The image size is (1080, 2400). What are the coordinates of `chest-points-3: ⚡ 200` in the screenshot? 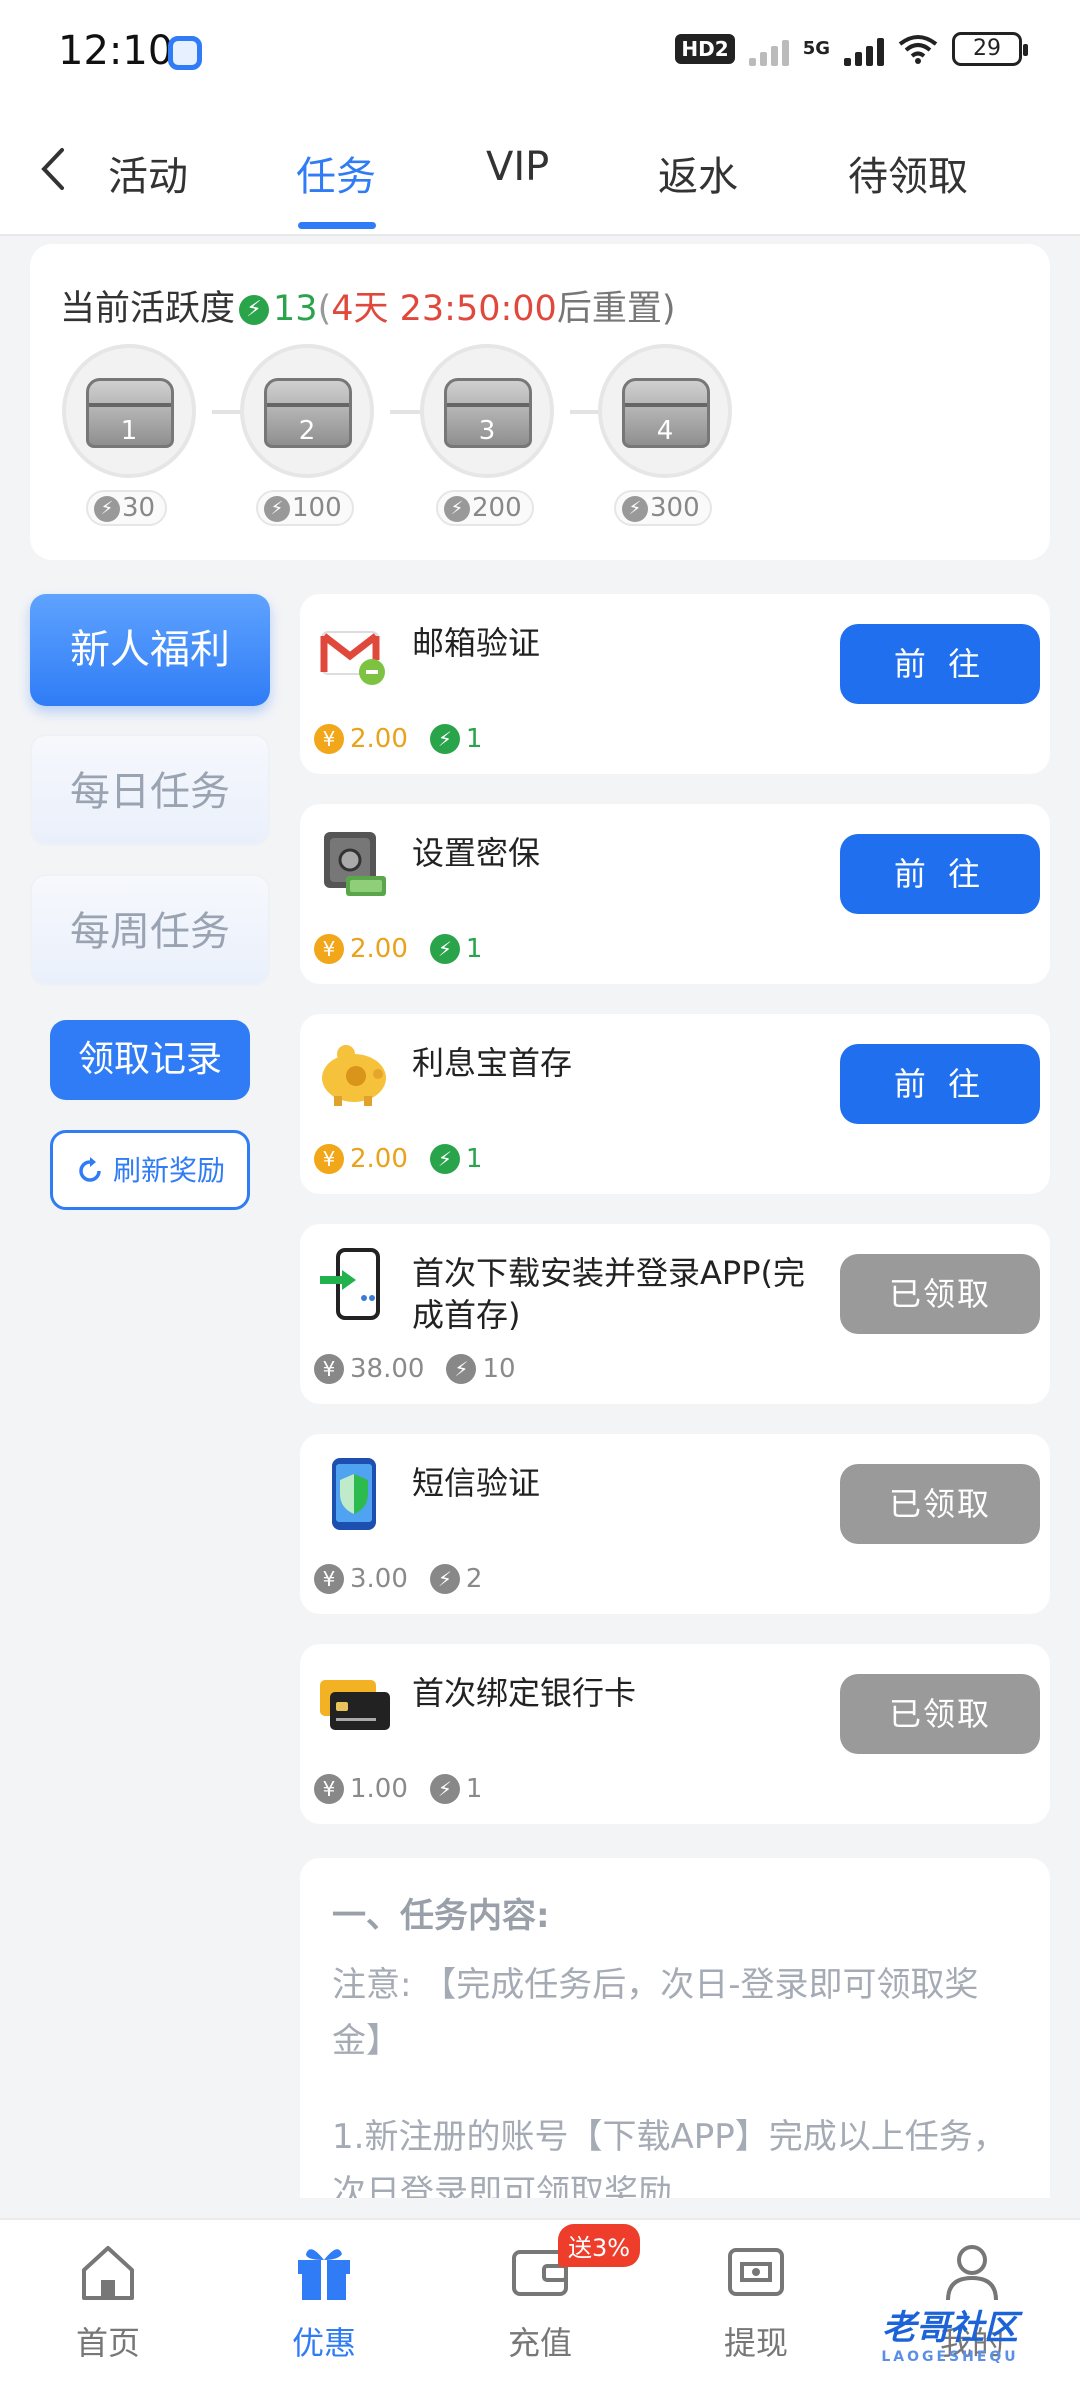 It's located at (485, 508).